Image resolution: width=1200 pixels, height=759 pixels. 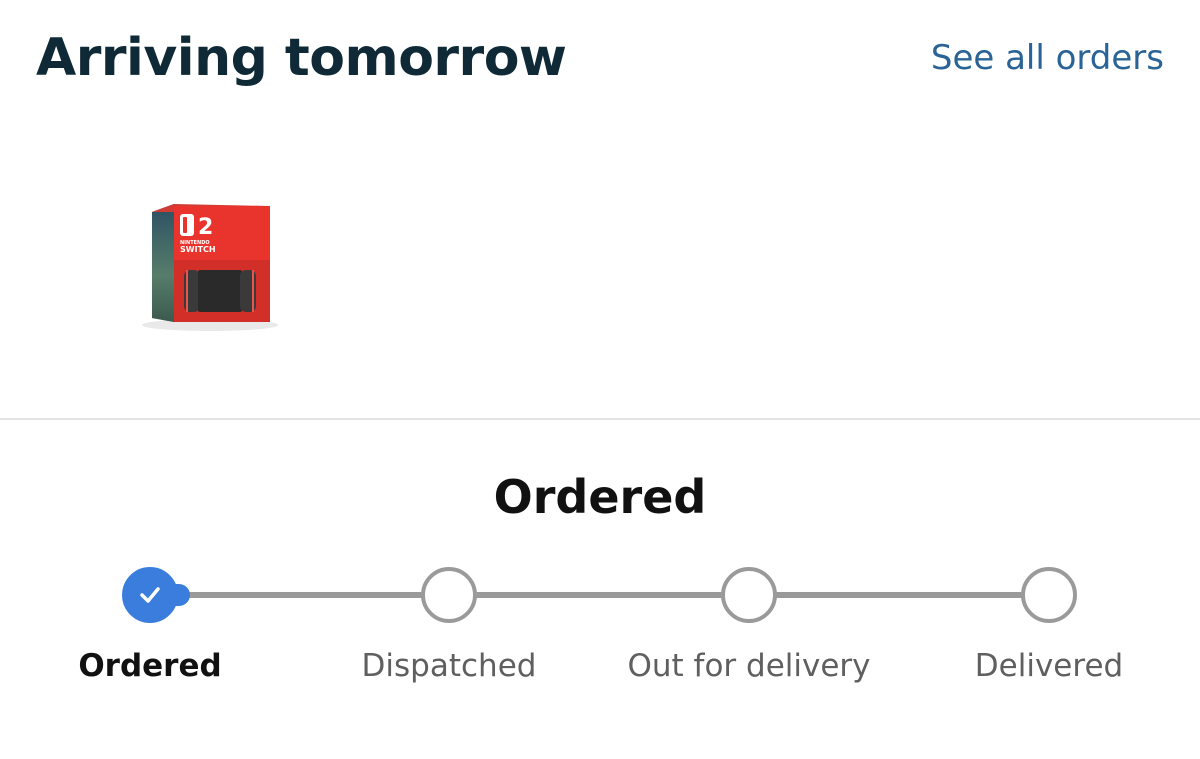 I want to click on step-label-out-for-delivery: Out for delivery, so click(x=749, y=666).